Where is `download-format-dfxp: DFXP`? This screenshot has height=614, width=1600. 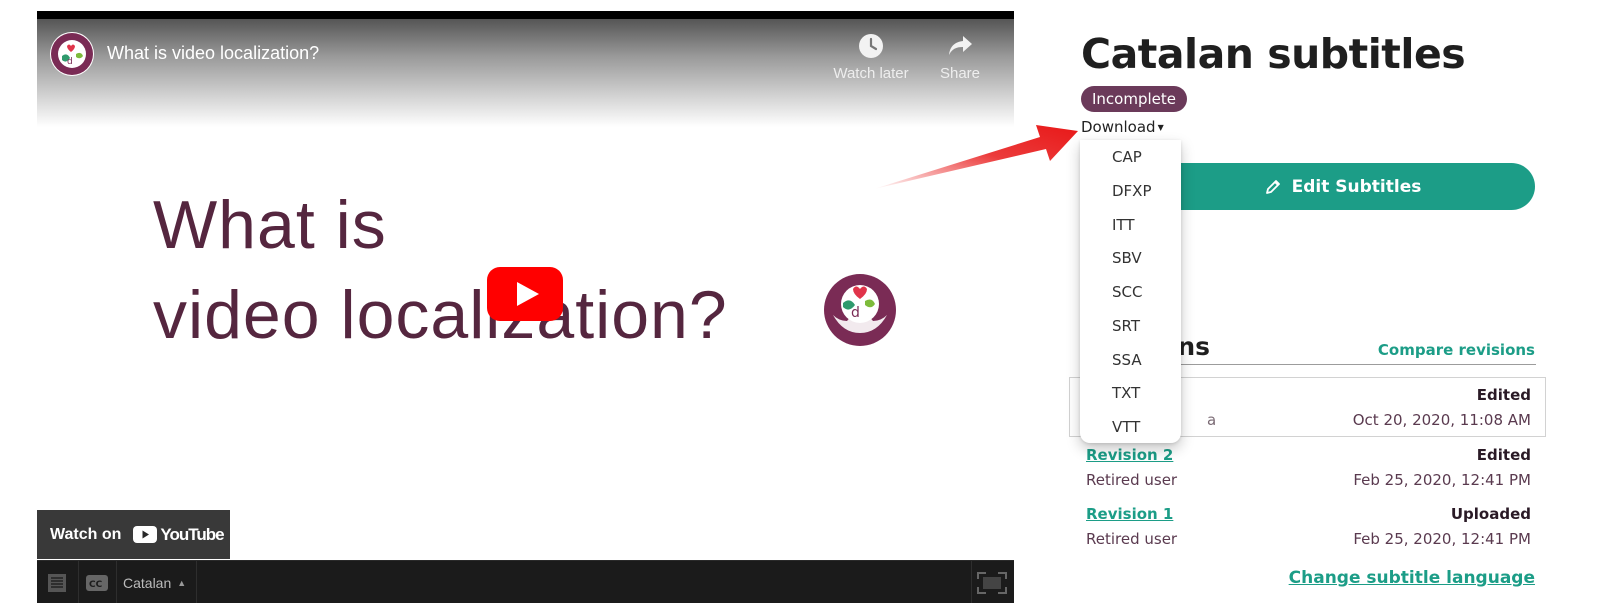
download-format-dfxp: DFXP is located at coordinates (1132, 191).